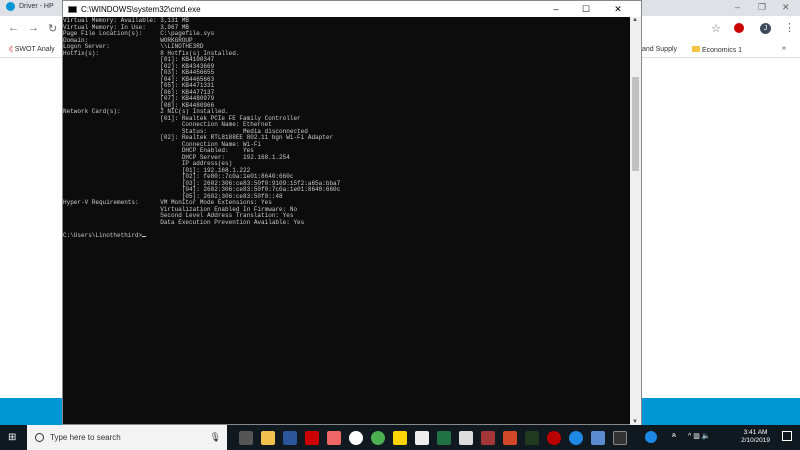  Describe the element at coordinates (722, 50) in the screenshot. I see `bookmark-label: Economics 1` at that location.